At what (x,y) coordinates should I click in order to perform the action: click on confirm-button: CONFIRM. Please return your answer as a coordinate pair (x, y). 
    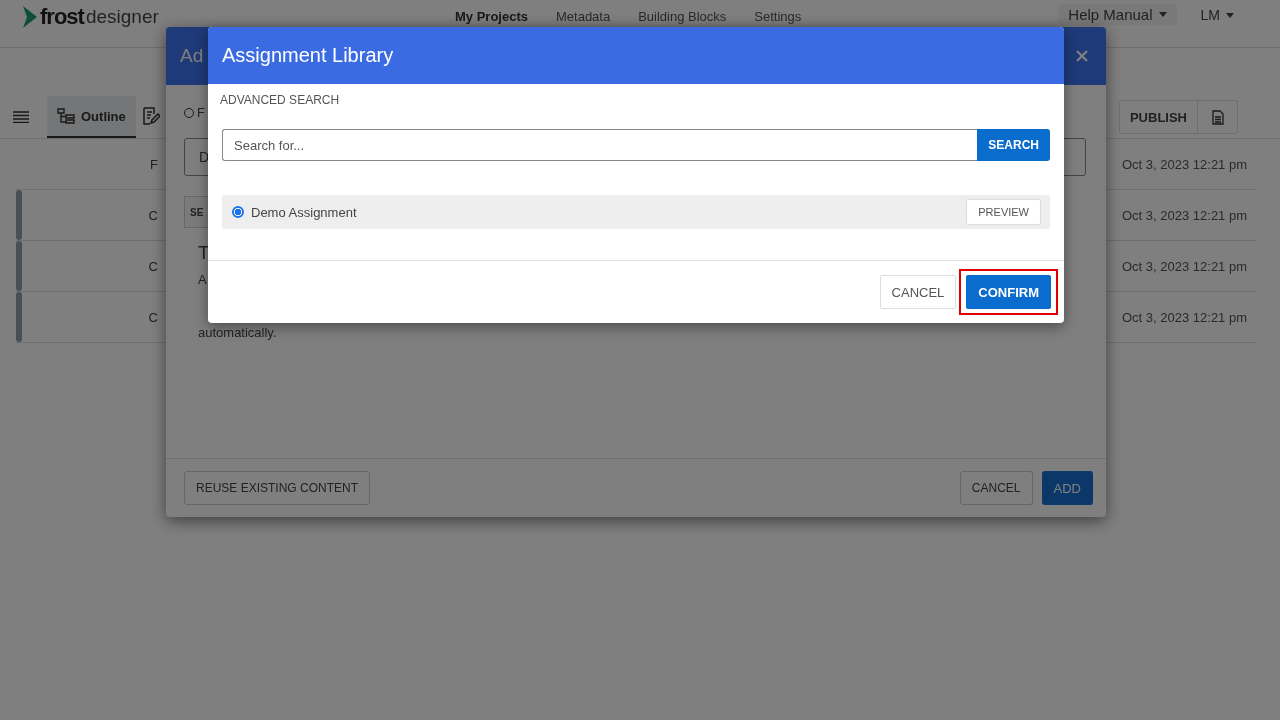
    Looking at the image, I should click on (1008, 292).